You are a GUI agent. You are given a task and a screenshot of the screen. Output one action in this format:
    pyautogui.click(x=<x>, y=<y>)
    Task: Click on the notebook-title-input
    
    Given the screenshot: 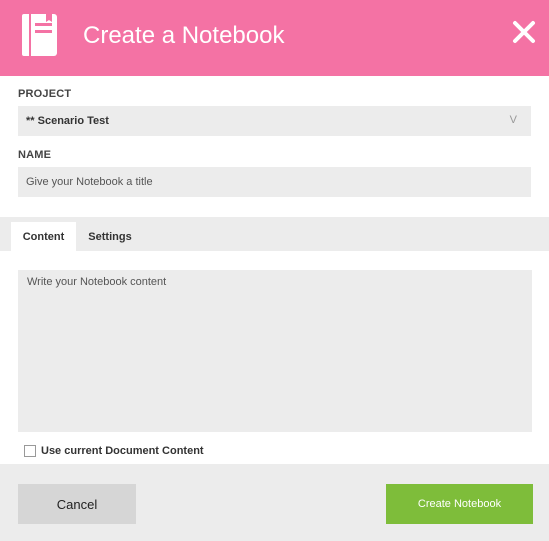 What is the action you would take?
    pyautogui.click(x=274, y=182)
    